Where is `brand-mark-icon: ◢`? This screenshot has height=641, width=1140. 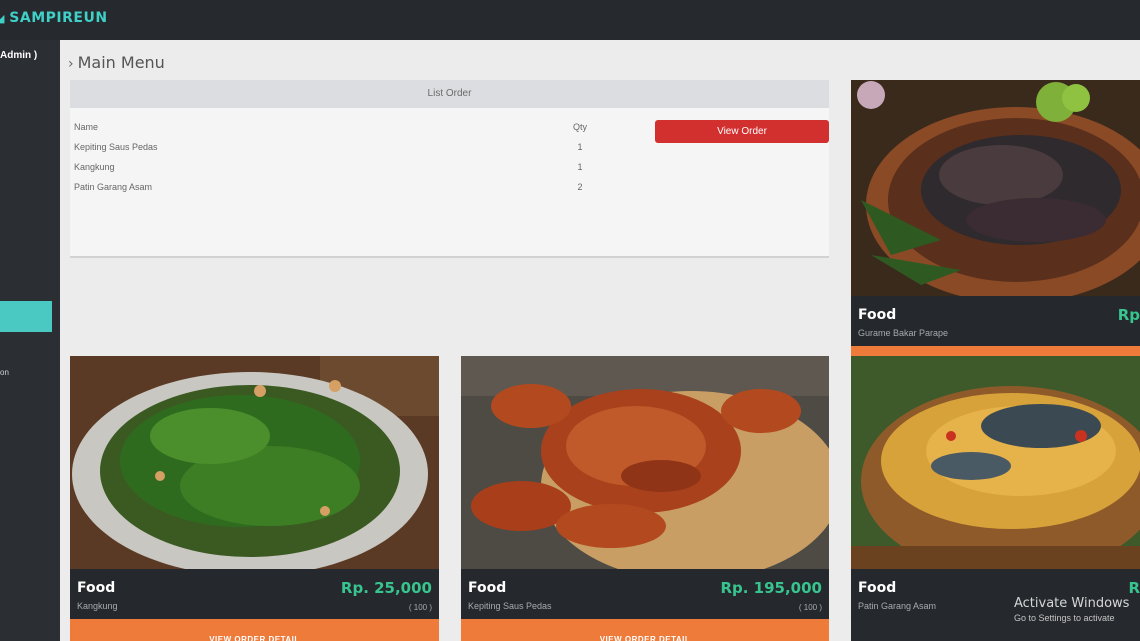 brand-mark-icon: ◢ is located at coordinates (2, 18).